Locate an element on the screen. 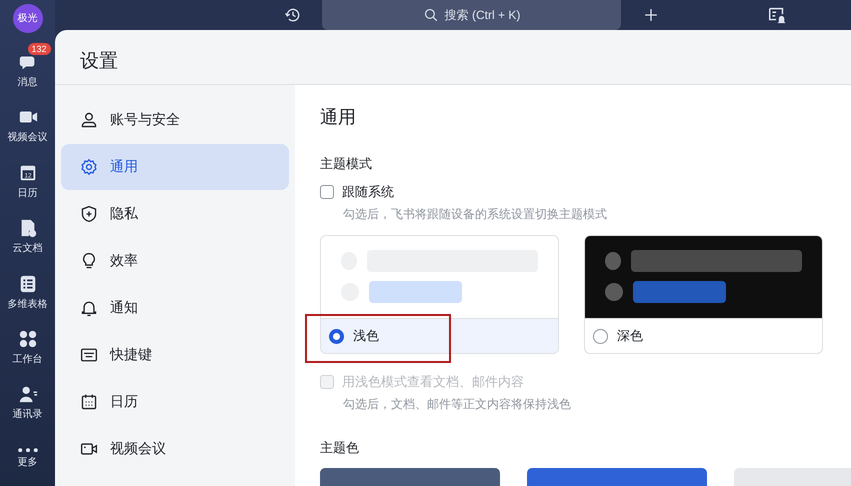 This screenshot has width=851, height=486. more-icon is located at coordinates (28, 450).